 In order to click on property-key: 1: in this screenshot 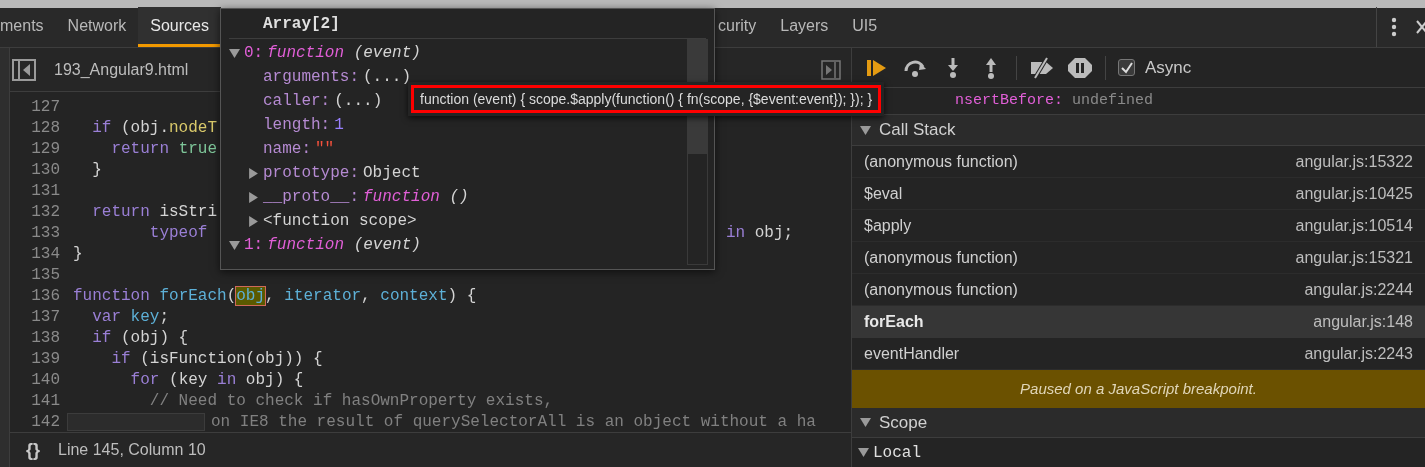, I will do `click(254, 245)`.